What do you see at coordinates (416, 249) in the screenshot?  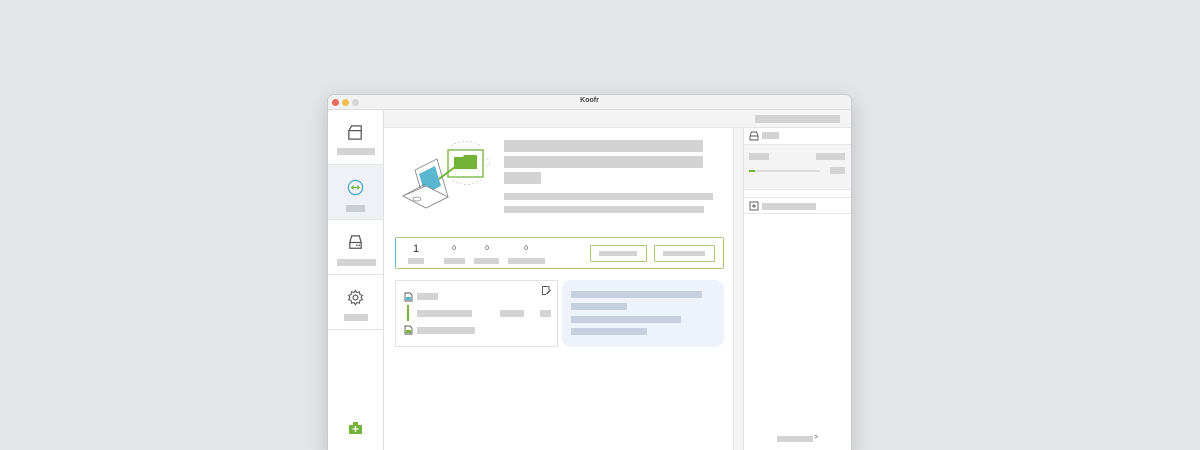 I see `stat-value: 1` at bounding box center [416, 249].